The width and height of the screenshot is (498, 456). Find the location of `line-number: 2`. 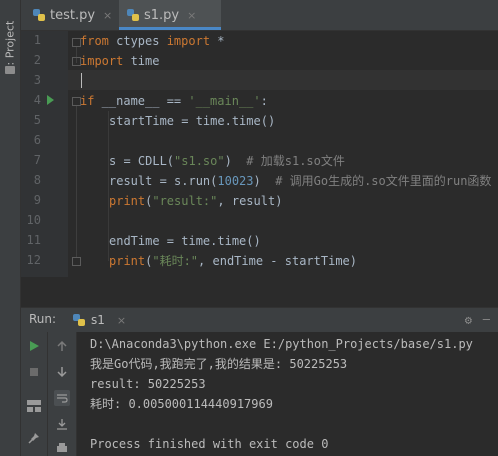

line-number: 2 is located at coordinates (37, 60).